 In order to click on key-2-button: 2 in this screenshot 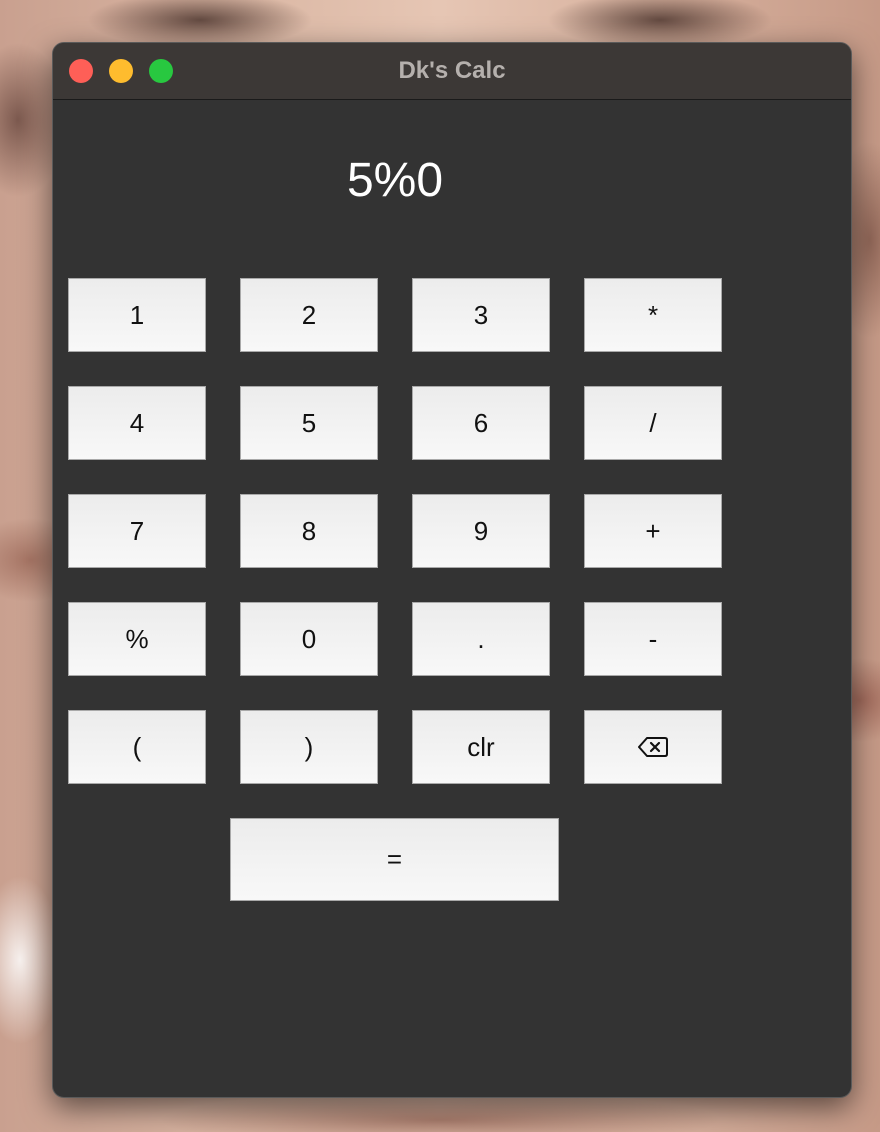, I will do `click(309, 315)`.